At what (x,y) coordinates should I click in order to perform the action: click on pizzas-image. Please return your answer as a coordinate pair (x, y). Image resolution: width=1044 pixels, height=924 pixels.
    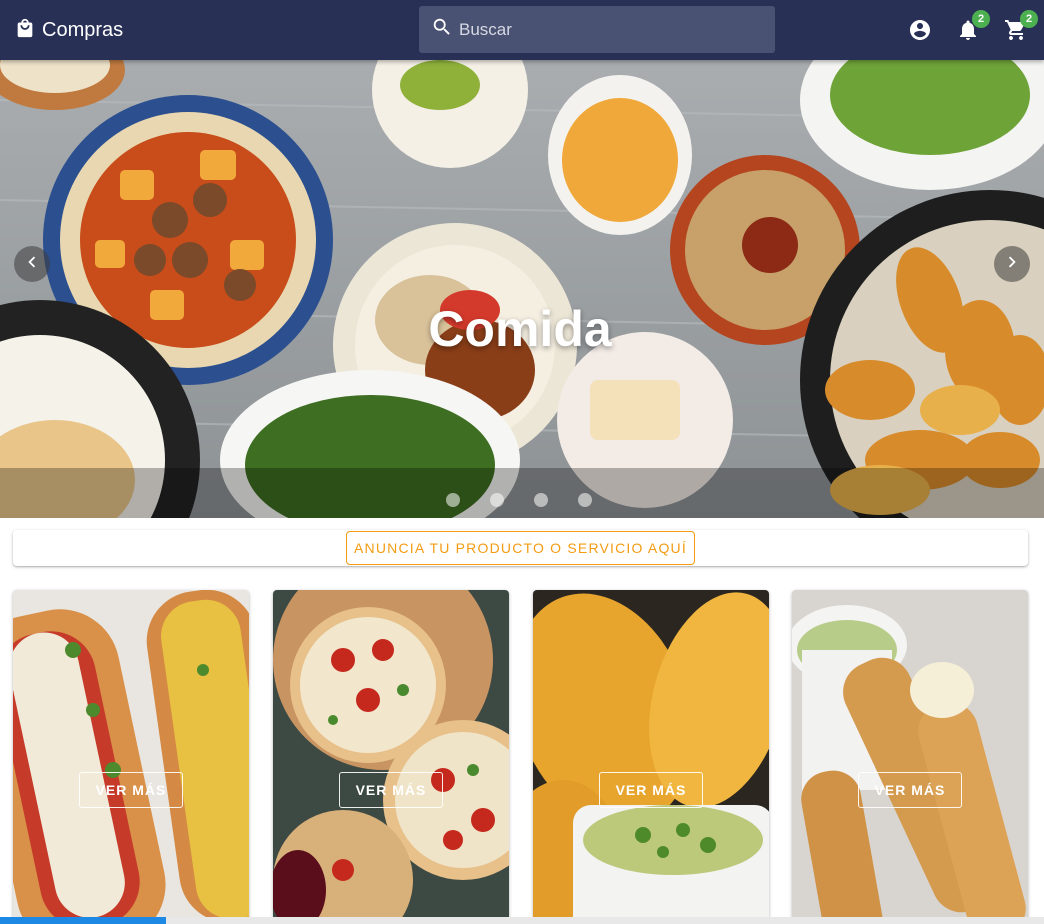
    Looking at the image, I should click on (391, 757).